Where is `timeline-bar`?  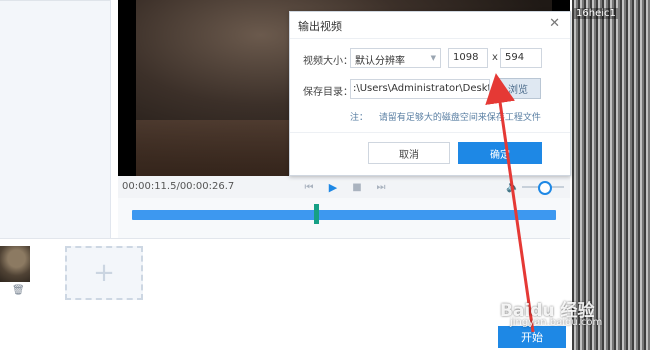 timeline-bar is located at coordinates (344, 215).